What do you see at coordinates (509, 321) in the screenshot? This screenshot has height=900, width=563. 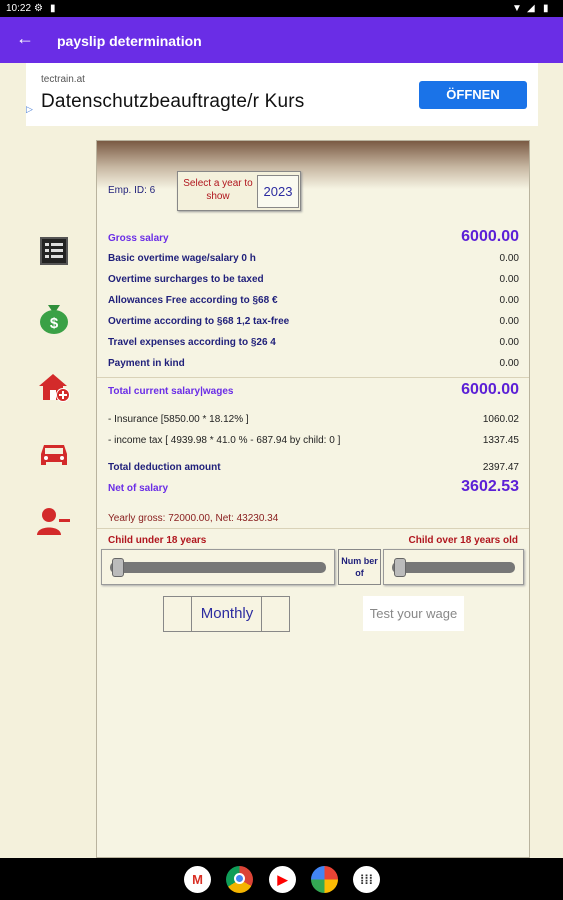 I see `overtime-68-value: 0.00` at bounding box center [509, 321].